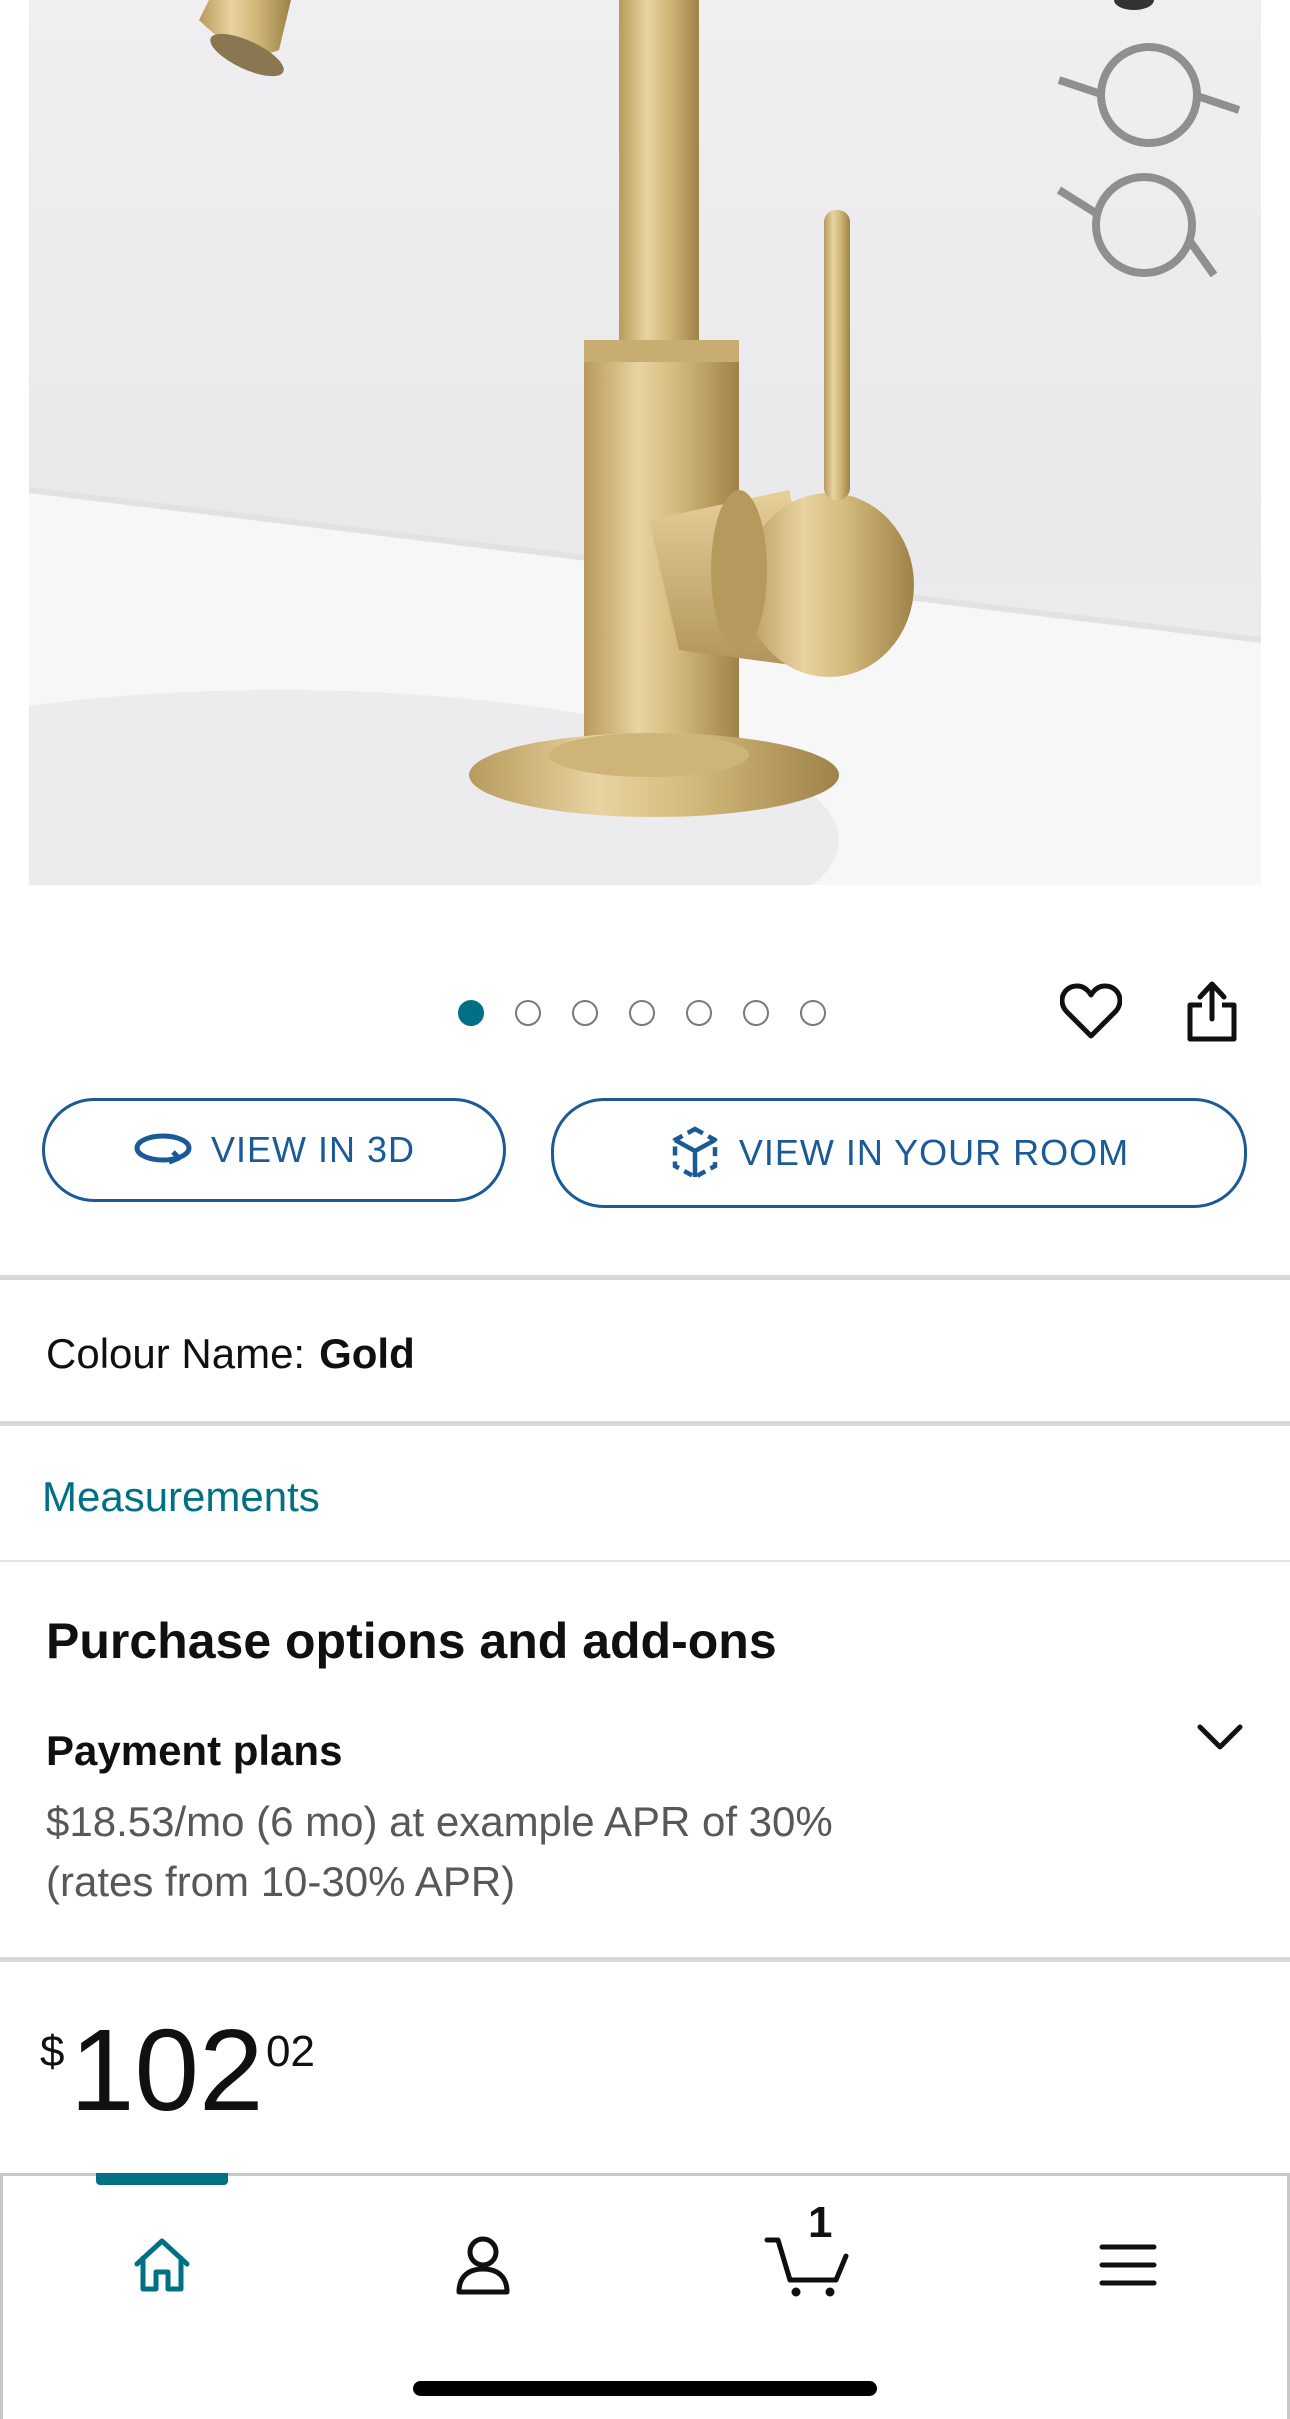  Describe the element at coordinates (281, 1881) in the screenshot. I see `payment-plan-rates: (rates from 10-30% APR)` at that location.